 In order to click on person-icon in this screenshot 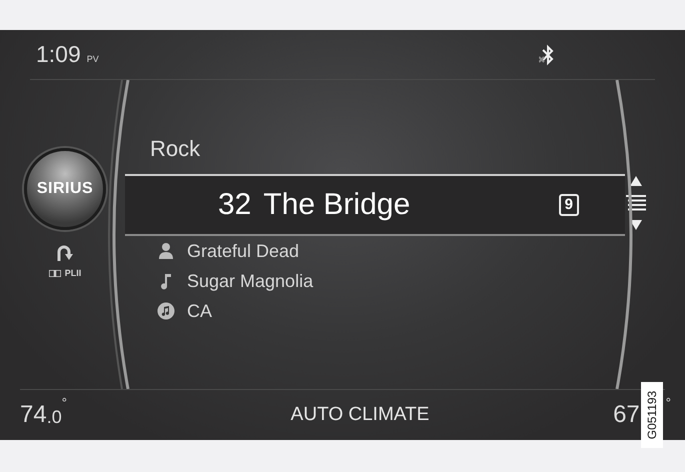, I will do `click(166, 251)`.